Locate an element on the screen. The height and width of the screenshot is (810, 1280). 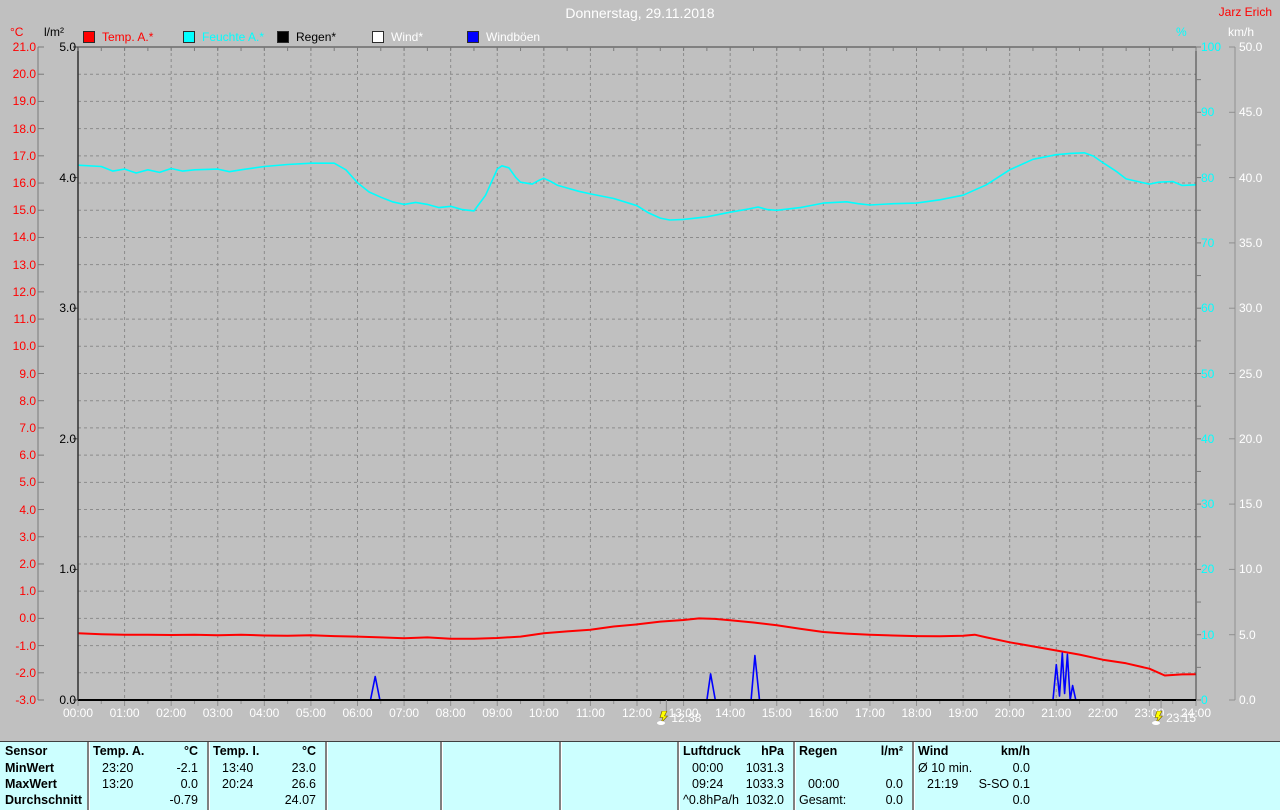
wind-axis-label: 0.0 is located at coordinates (1247, 700).